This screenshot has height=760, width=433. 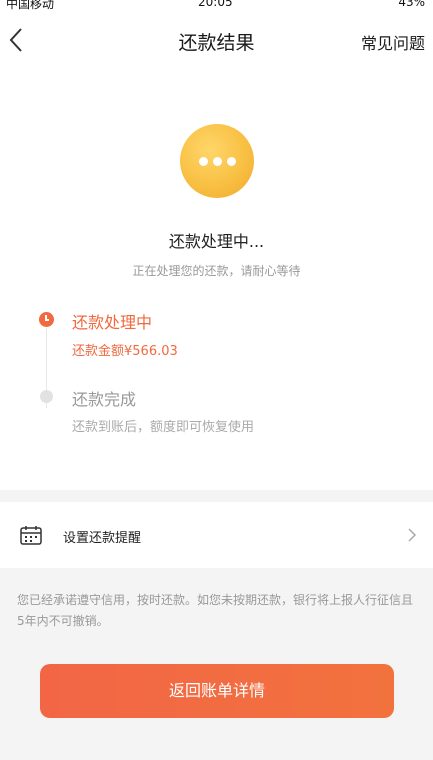 I want to click on battery-percentage: 43%, so click(x=411, y=4).